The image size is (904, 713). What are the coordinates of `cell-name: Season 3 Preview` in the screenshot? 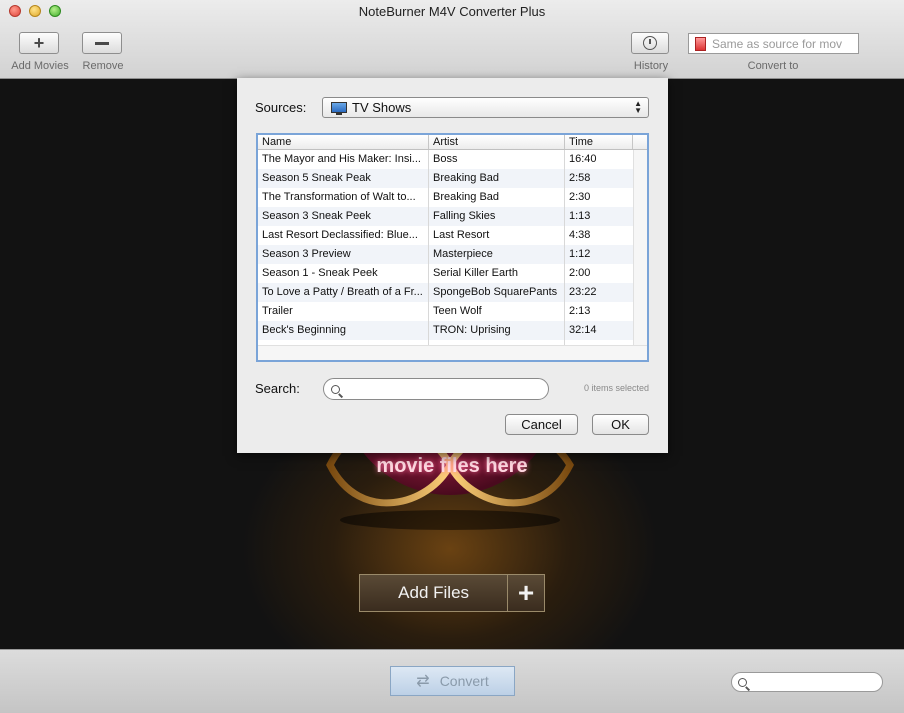 It's located at (306, 254).